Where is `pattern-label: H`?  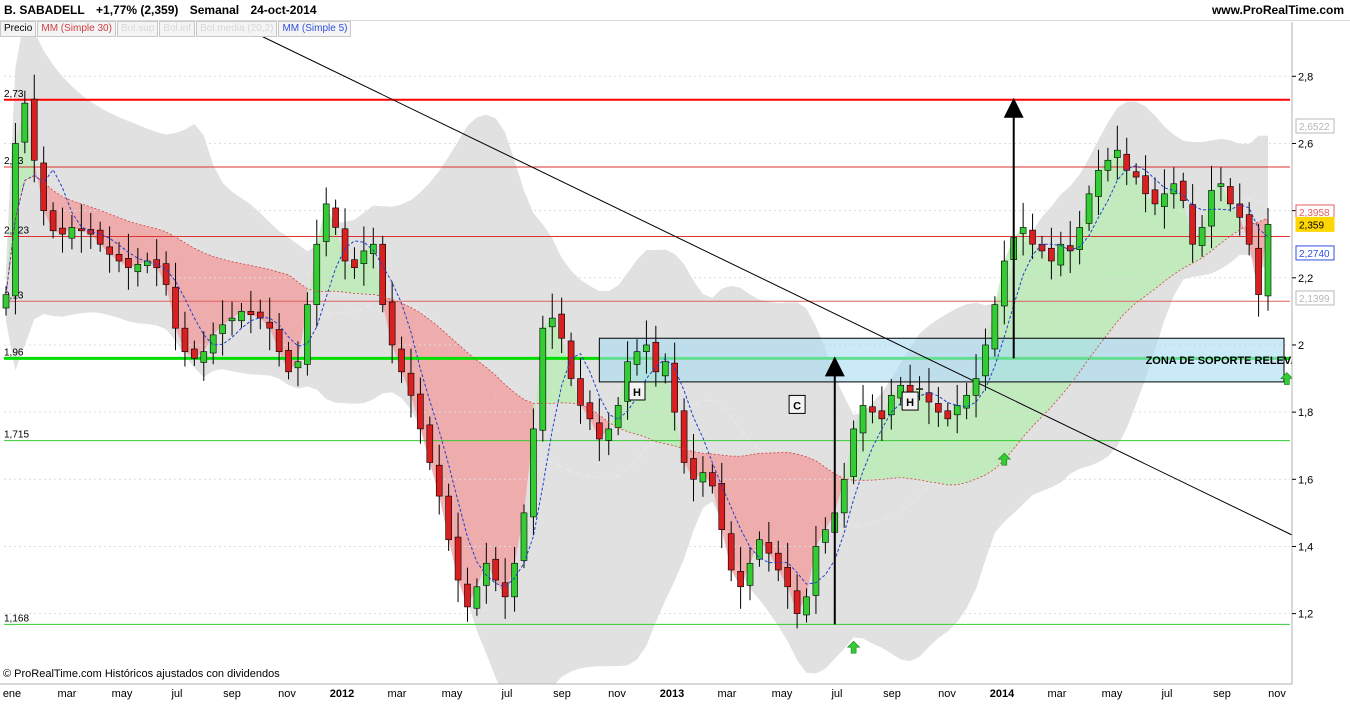 pattern-label: H is located at coordinates (910, 403).